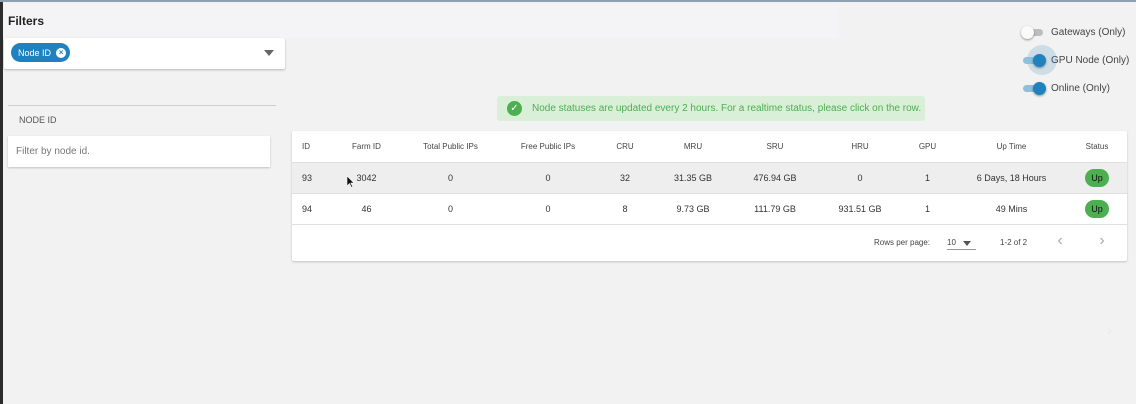 This screenshot has height=404, width=1136. What do you see at coordinates (38, 120) in the screenshot?
I see `node-id-label: NODE ID` at bounding box center [38, 120].